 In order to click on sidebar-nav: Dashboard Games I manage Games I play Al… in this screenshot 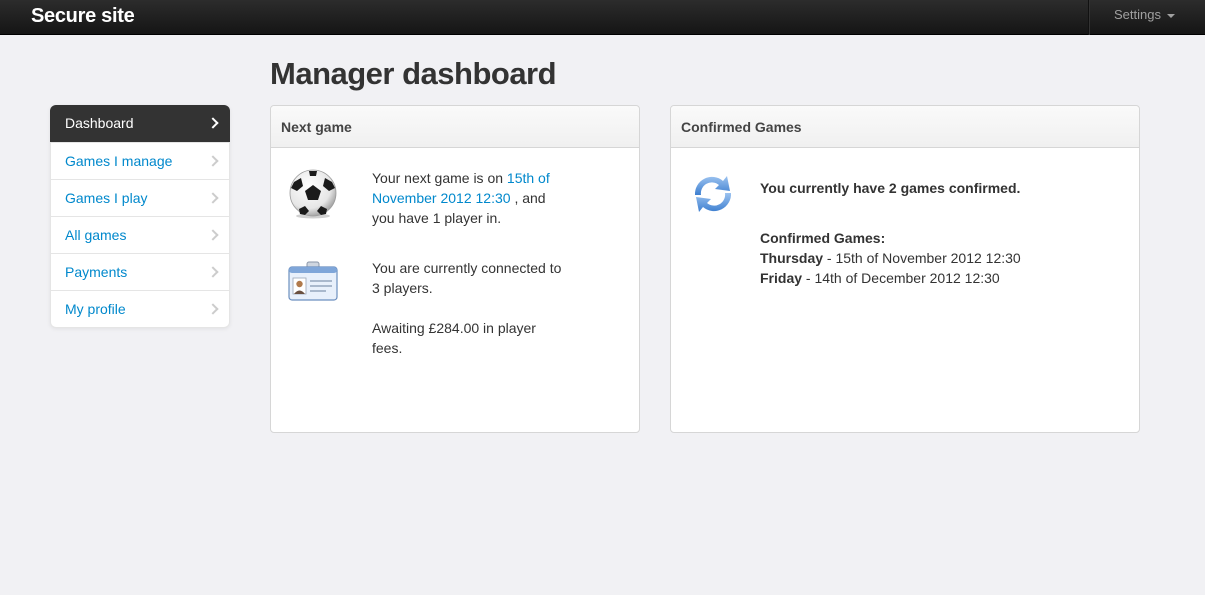, I will do `click(140, 216)`.